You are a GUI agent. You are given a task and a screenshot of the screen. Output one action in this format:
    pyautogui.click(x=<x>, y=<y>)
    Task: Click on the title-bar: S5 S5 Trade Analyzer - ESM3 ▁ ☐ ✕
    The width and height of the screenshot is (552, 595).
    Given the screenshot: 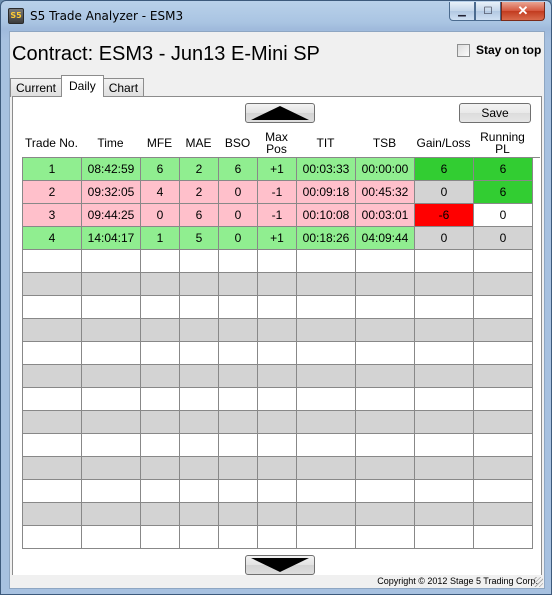 What is the action you would take?
    pyautogui.click(x=276, y=16)
    